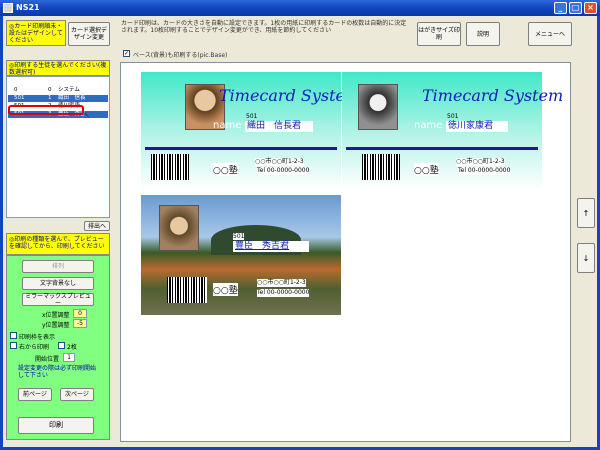 The height and width of the screenshot is (450, 600). What do you see at coordinates (89, 34) in the screenshot?
I see `card-design-button: カード選択デザイン変更` at bounding box center [89, 34].